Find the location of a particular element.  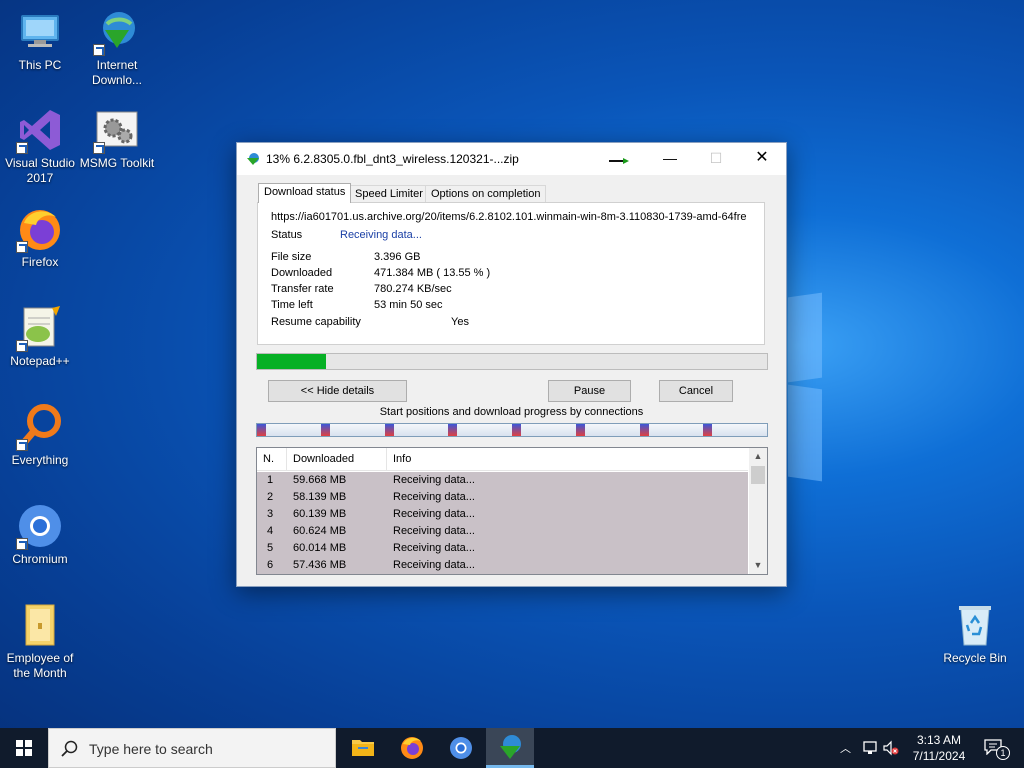

desktop-icon-this-pc: This PC is located at coordinates (40, 40).